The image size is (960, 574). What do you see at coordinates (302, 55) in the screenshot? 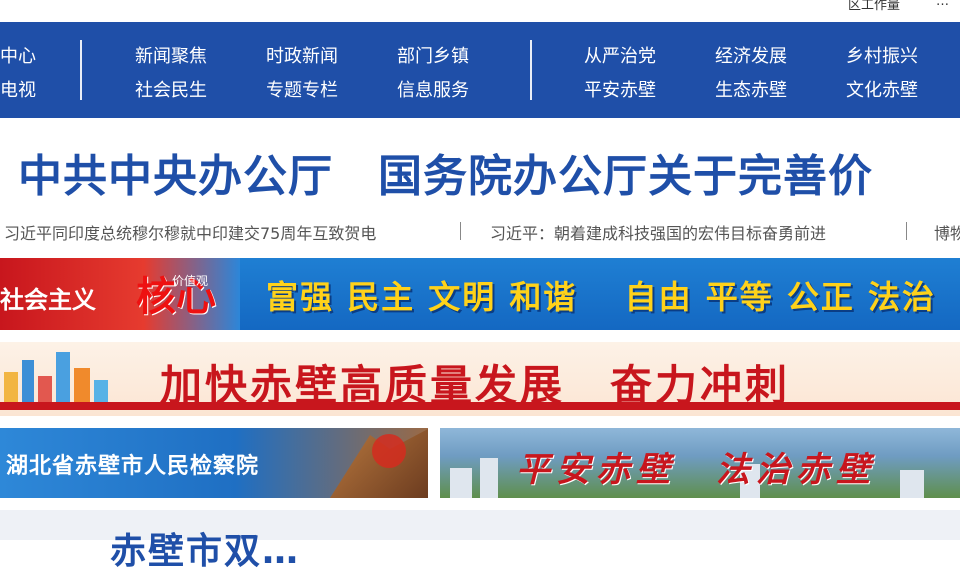
I see `nav-item-politics: 时政新闻` at bounding box center [302, 55].